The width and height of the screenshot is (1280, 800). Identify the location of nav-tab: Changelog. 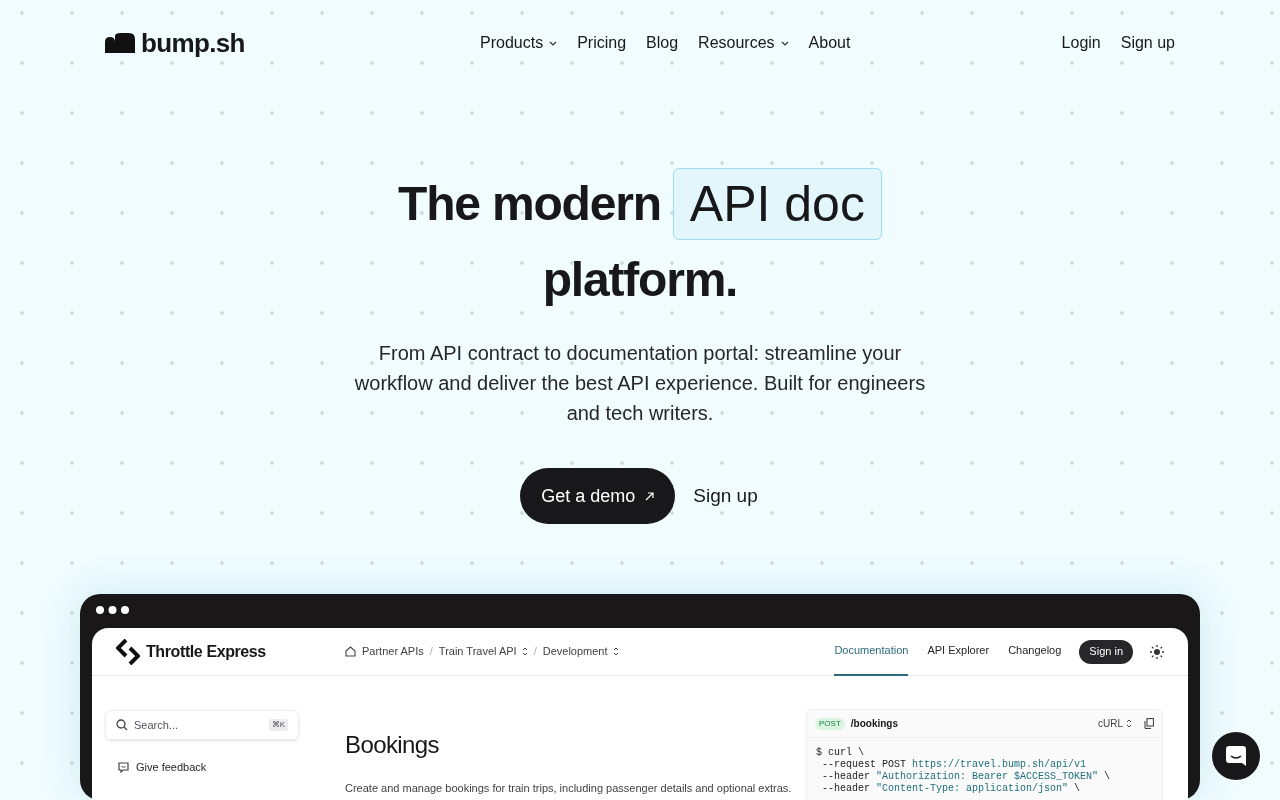
(1035, 652).